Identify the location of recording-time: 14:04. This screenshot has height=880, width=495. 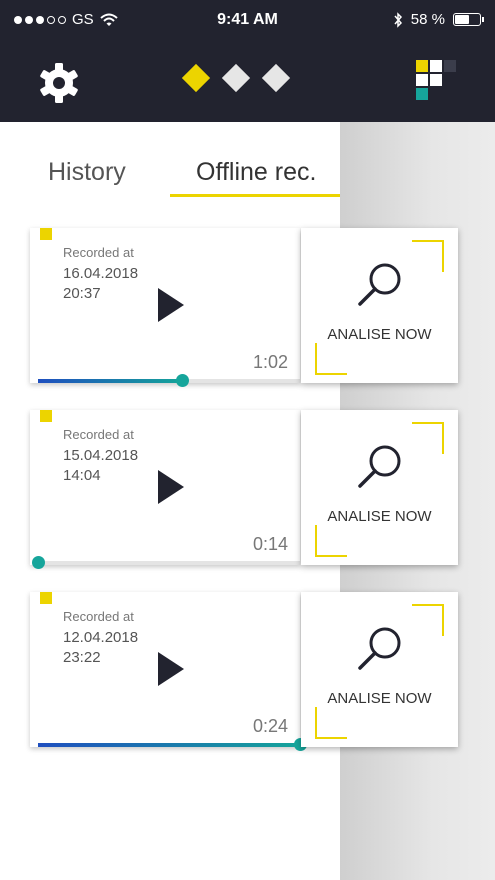
(82, 475).